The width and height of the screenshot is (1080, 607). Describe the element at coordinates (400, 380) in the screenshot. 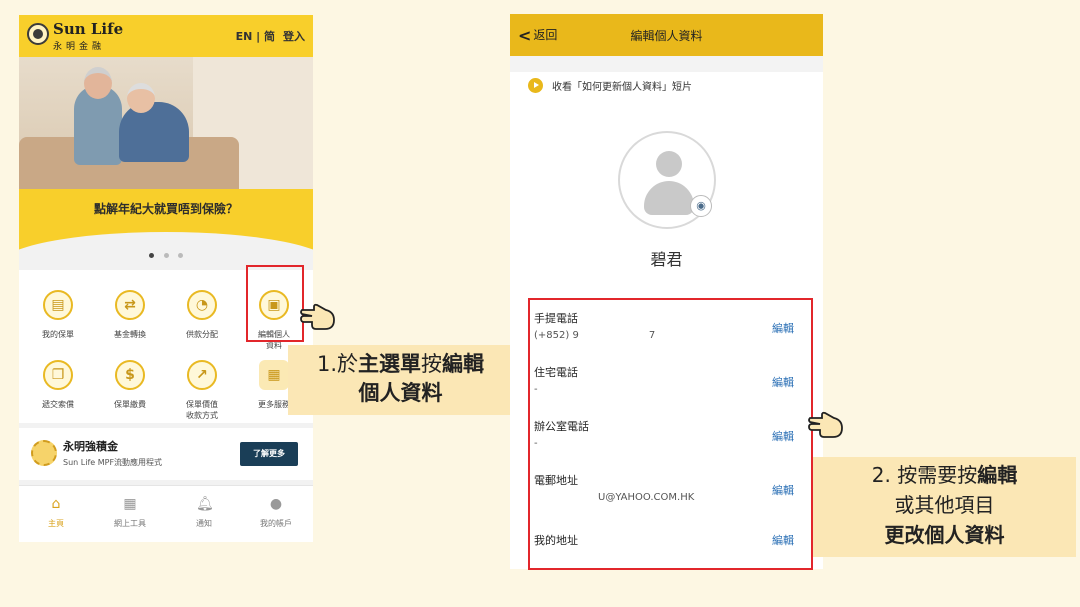

I see `step1-callout: 1.於主選單按編輯 個人資料` at that location.